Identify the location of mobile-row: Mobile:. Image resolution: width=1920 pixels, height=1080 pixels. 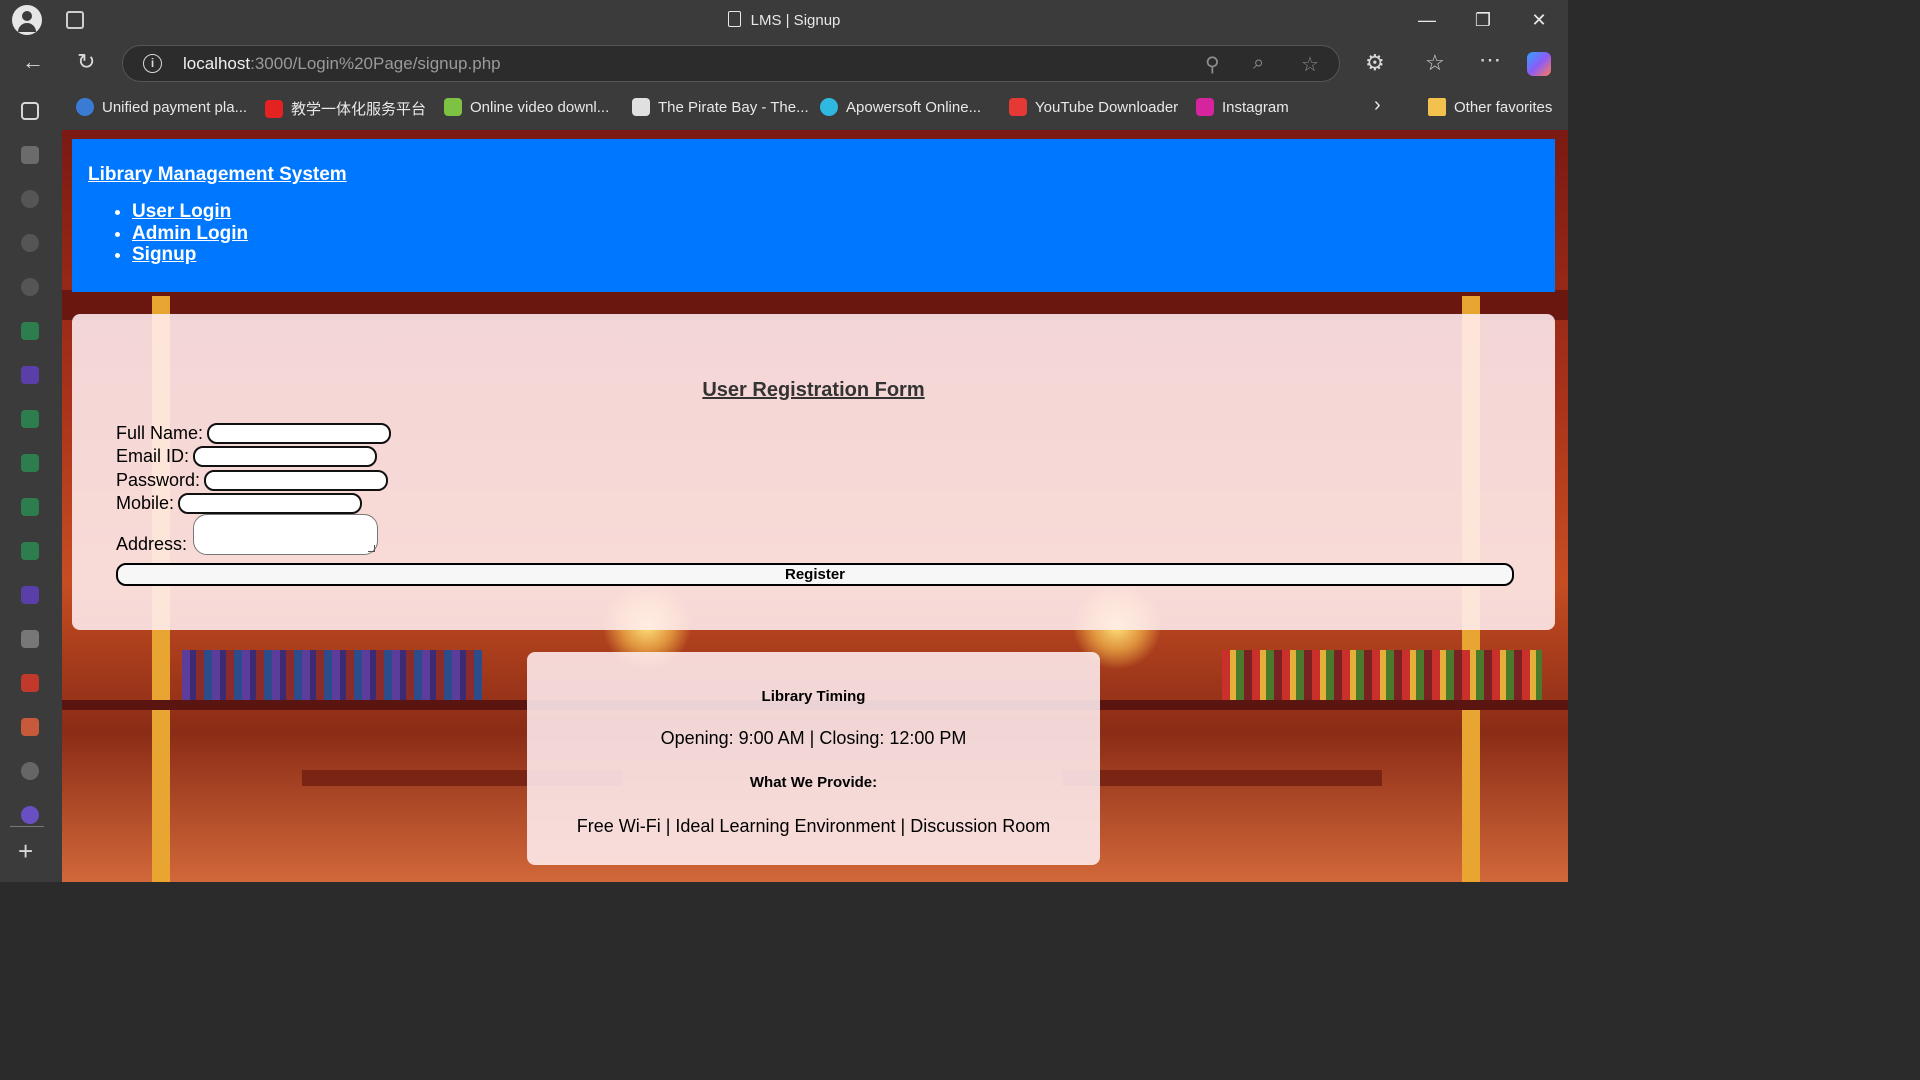
(239, 503).